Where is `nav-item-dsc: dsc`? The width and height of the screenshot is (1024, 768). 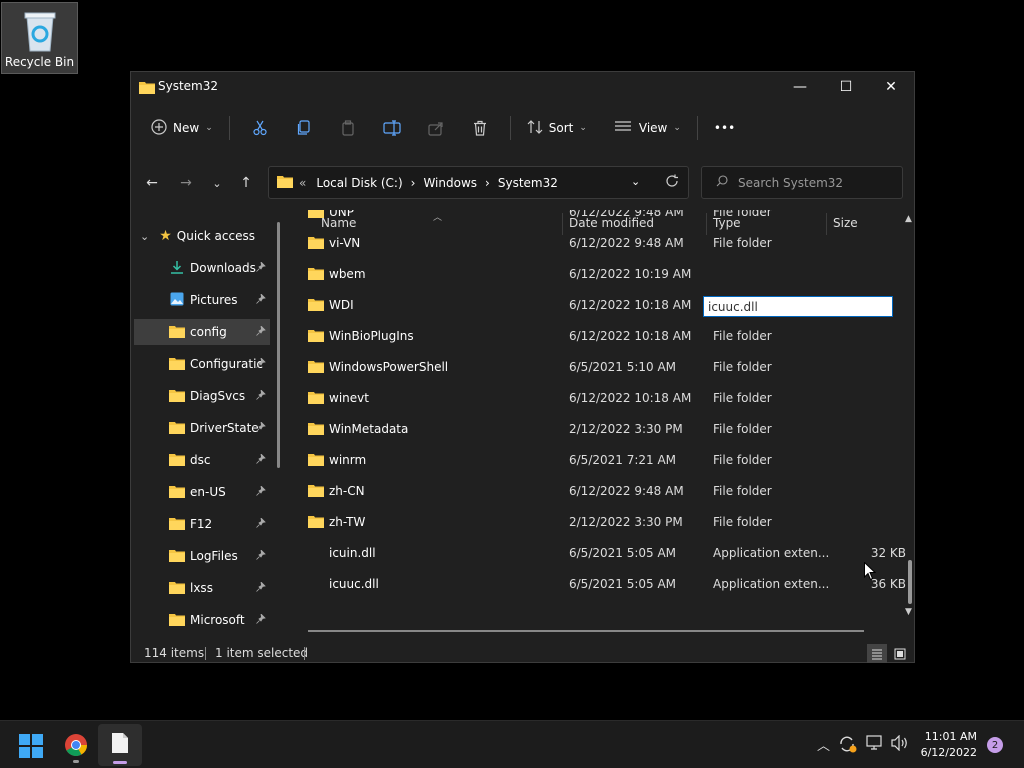
nav-item-dsc: dsc is located at coordinates (202, 460).